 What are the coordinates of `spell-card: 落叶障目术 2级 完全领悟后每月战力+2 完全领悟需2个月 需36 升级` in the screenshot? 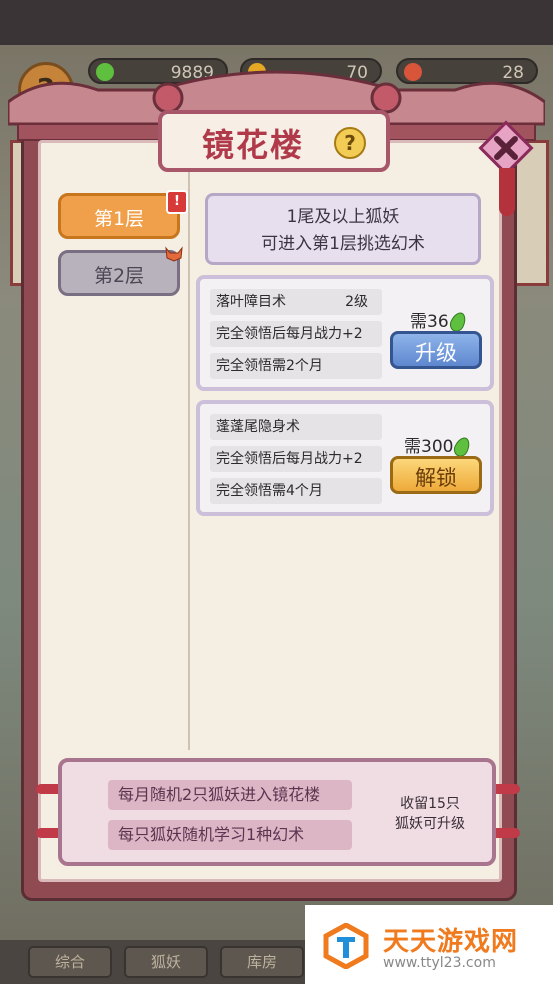 It's located at (345, 333).